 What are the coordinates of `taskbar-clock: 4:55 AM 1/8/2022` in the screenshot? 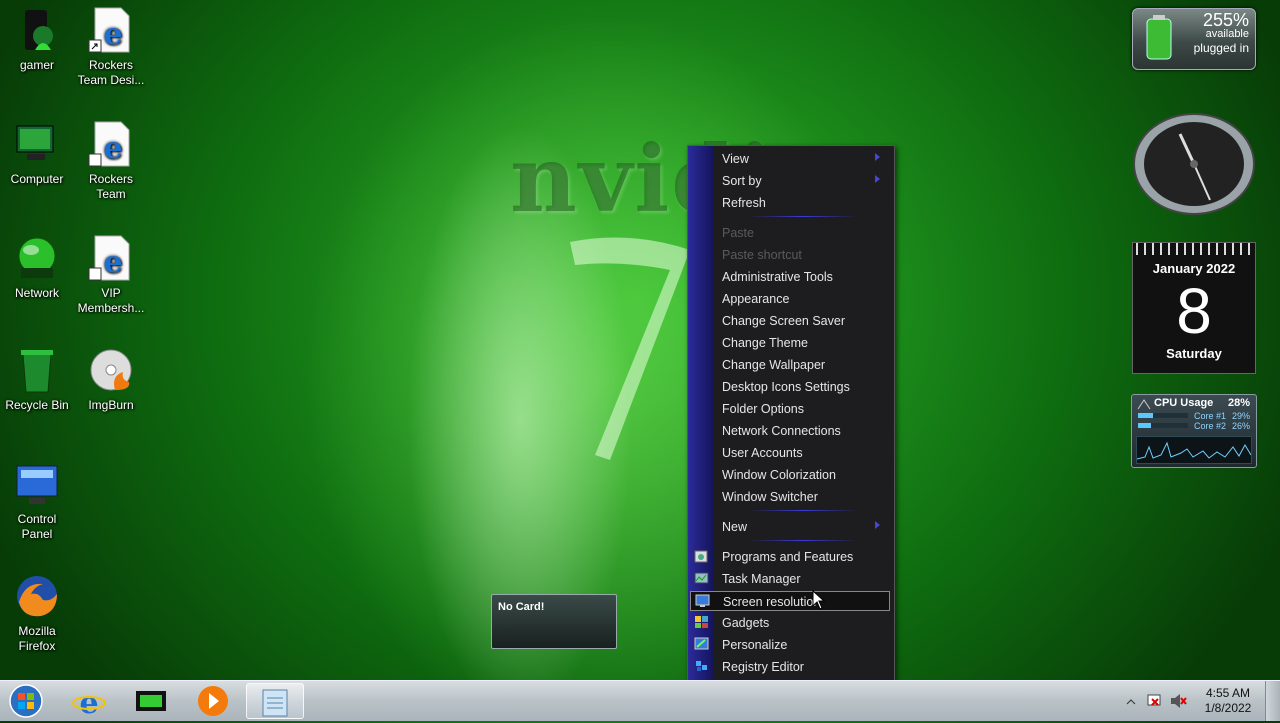 It's located at (1228, 701).